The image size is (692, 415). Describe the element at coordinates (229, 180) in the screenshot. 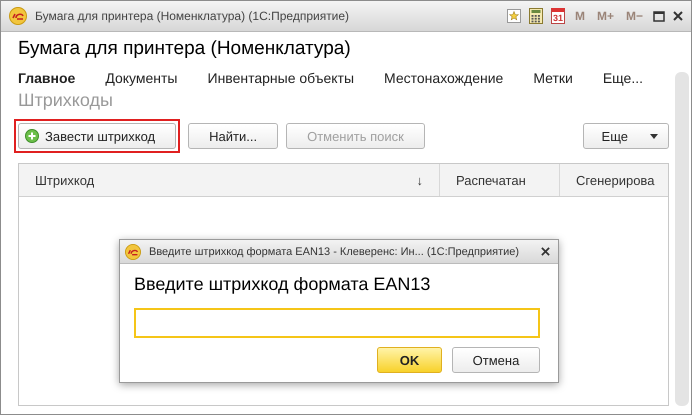

I see `column-header: Штрихкод ↓` at that location.